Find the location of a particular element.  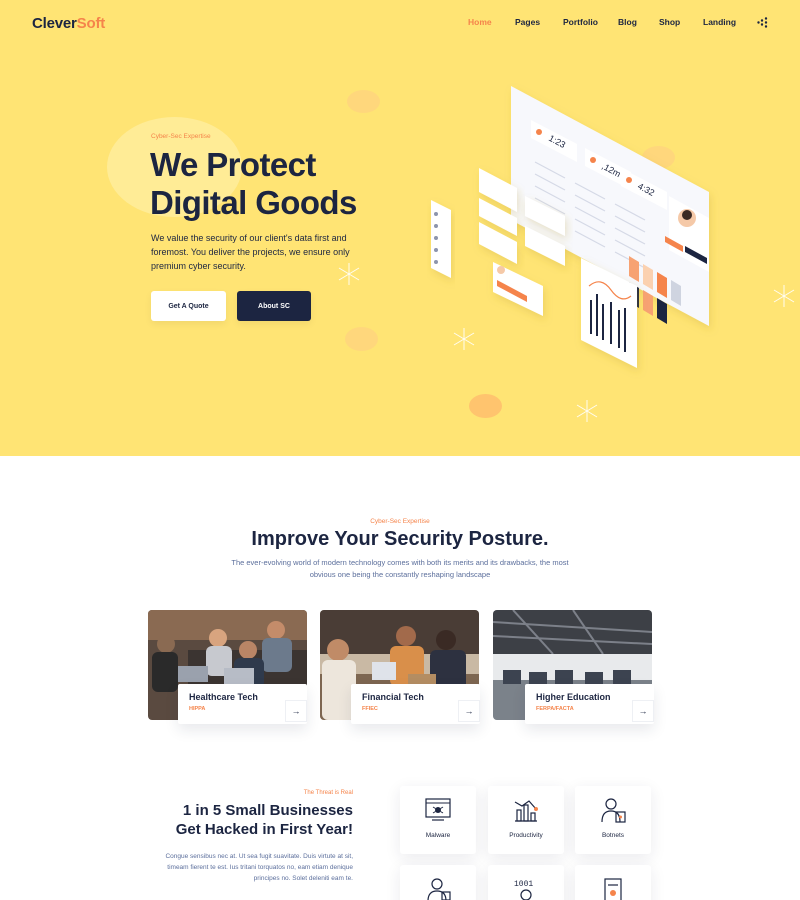

card-title: Higher Education is located at coordinates (573, 697).